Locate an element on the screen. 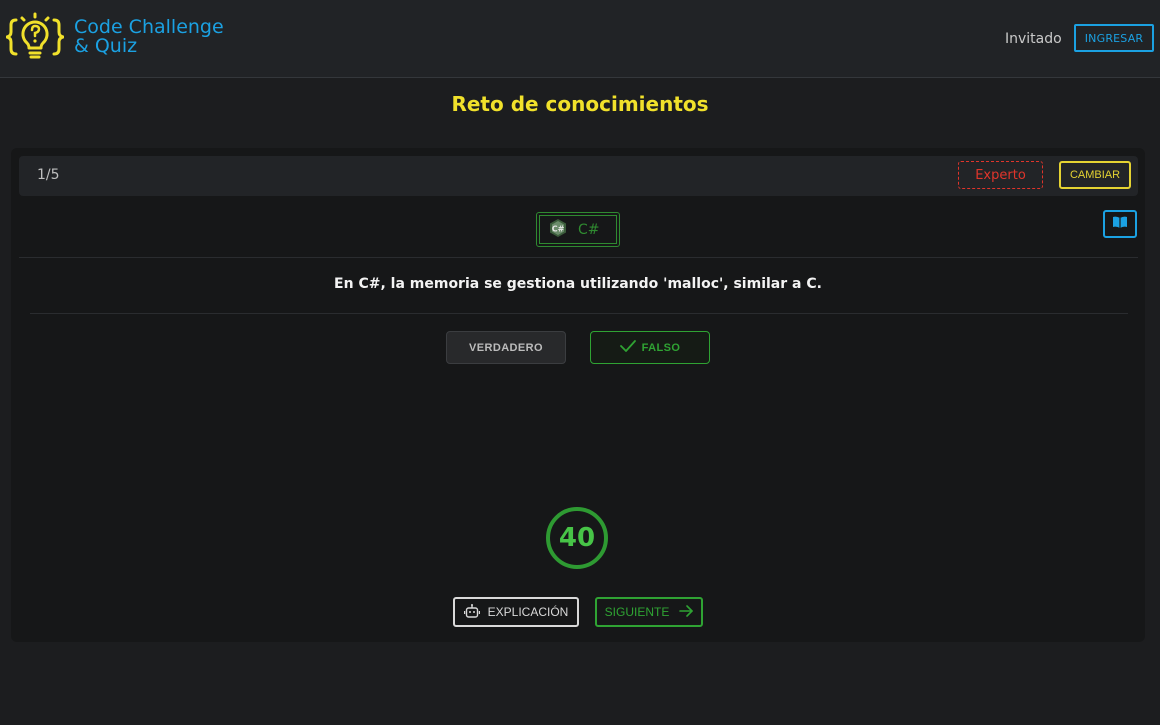 Image resolution: width=1160 pixels, height=725 pixels. user-label: Invitado is located at coordinates (1033, 39).